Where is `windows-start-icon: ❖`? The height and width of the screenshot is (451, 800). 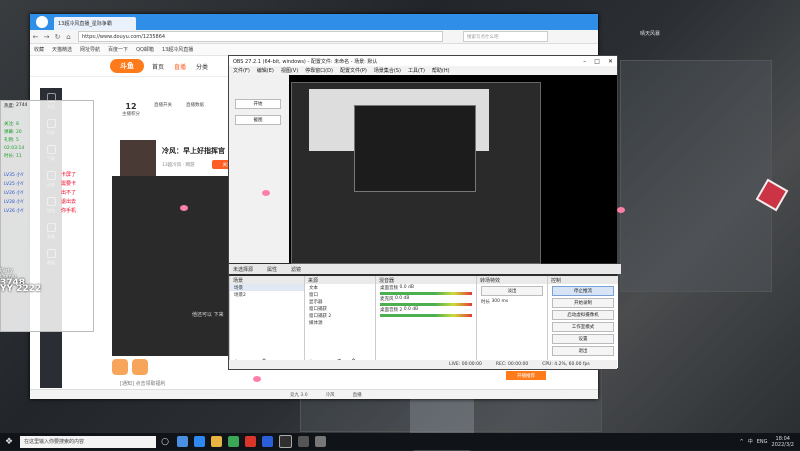 windows-start-icon: ❖ is located at coordinates (9, 442).